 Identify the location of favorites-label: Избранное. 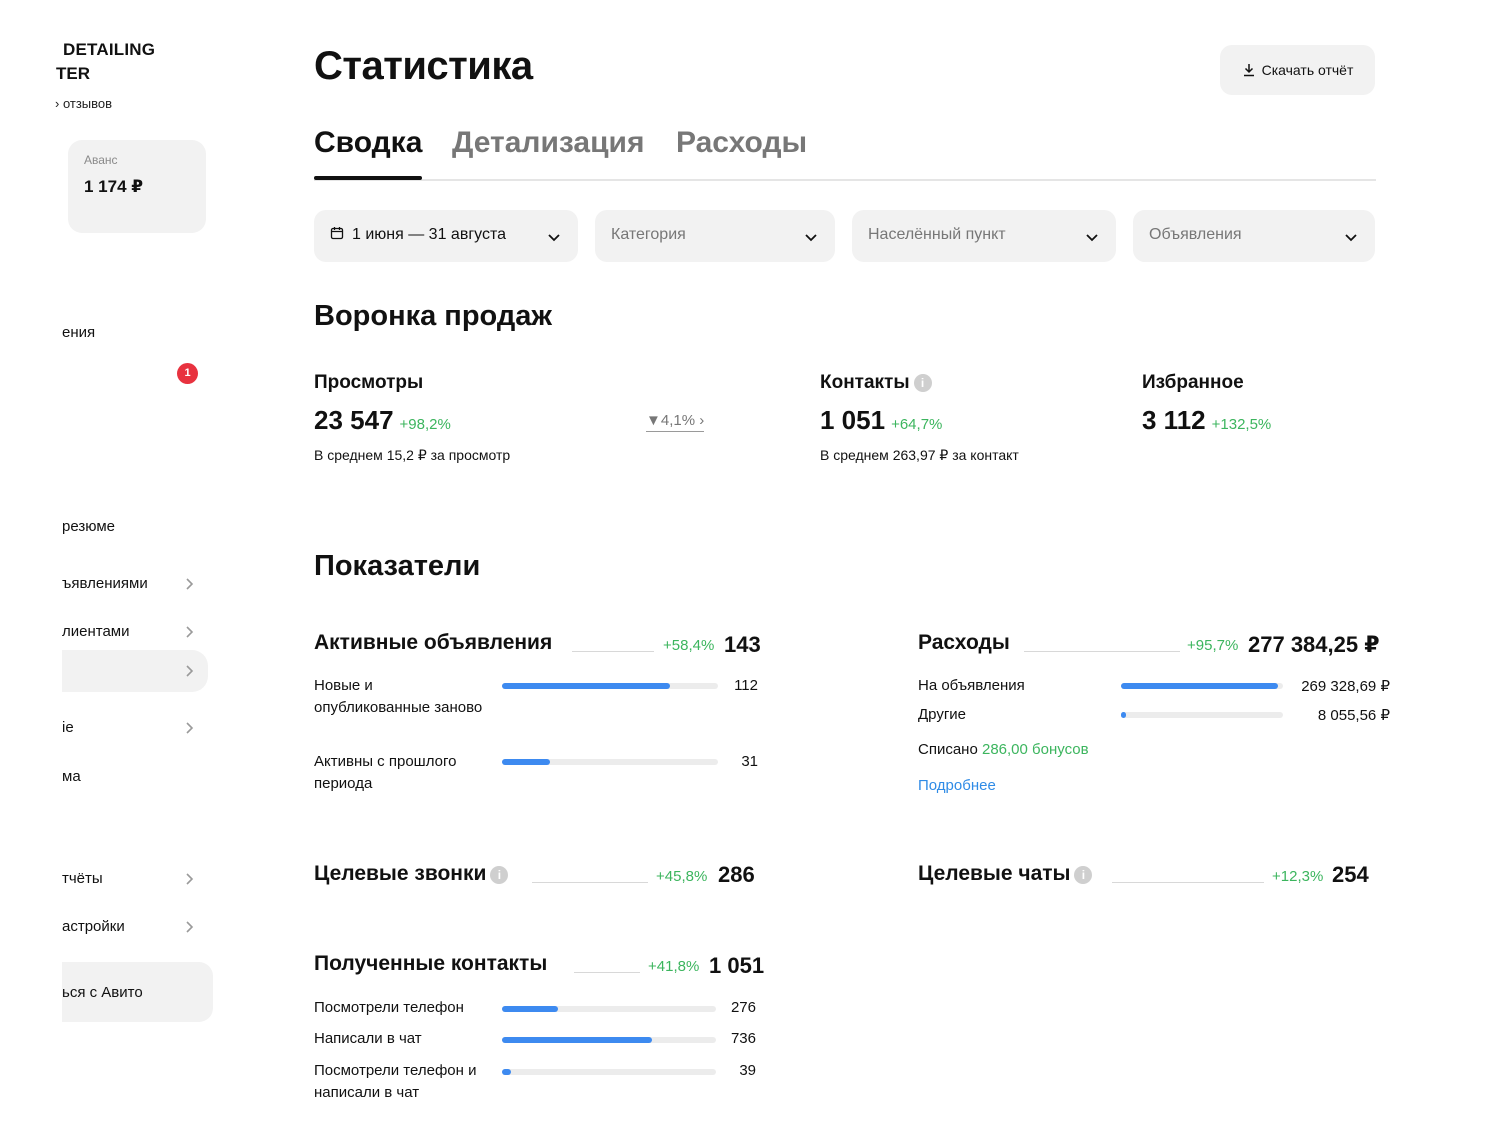
(1193, 382).